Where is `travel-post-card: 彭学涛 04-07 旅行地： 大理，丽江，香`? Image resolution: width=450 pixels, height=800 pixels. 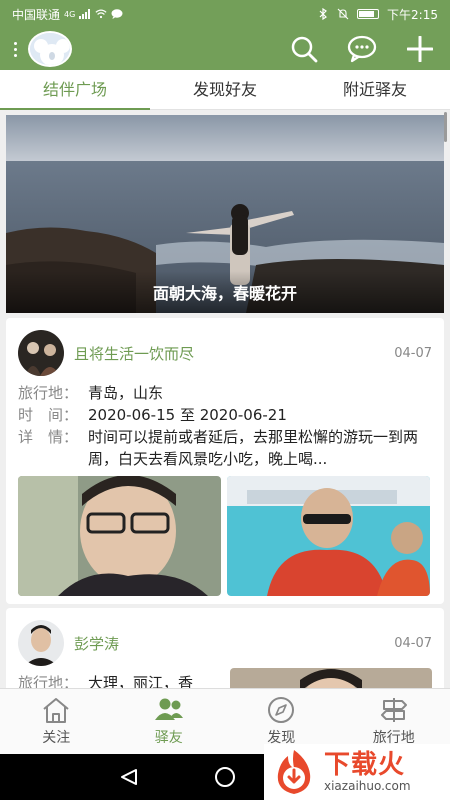
travel-post-card: 彭学涛 04-07 旅行地： 大理，丽江，香 is located at coordinates (225, 648).